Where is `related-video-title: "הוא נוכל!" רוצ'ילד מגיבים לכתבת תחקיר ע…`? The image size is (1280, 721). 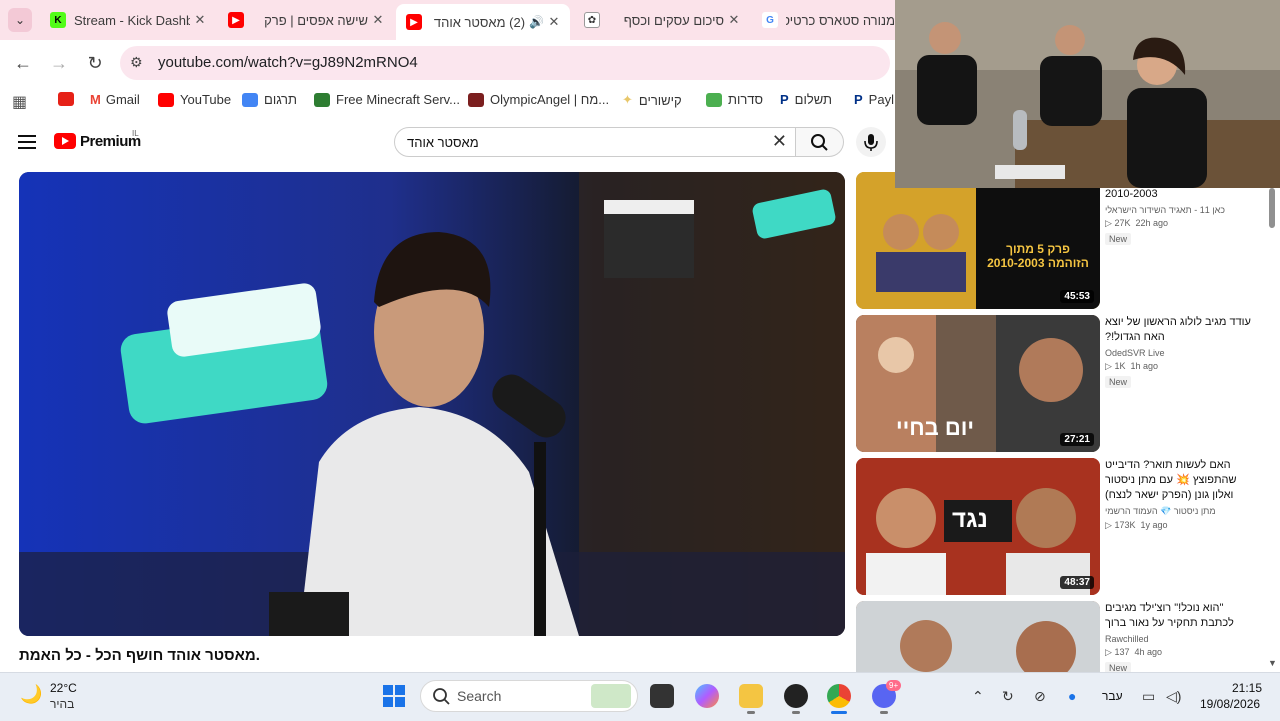
related-video-title: "הוא נוכל!" רוצ'ילד מגיבים לכתבת תחקיר ע… is located at coordinates (1181, 616).